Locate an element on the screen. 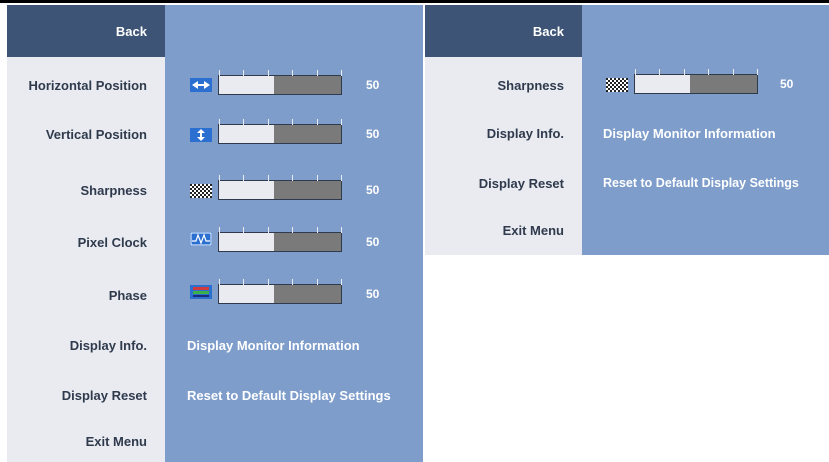  phase-slider is located at coordinates (280, 291).